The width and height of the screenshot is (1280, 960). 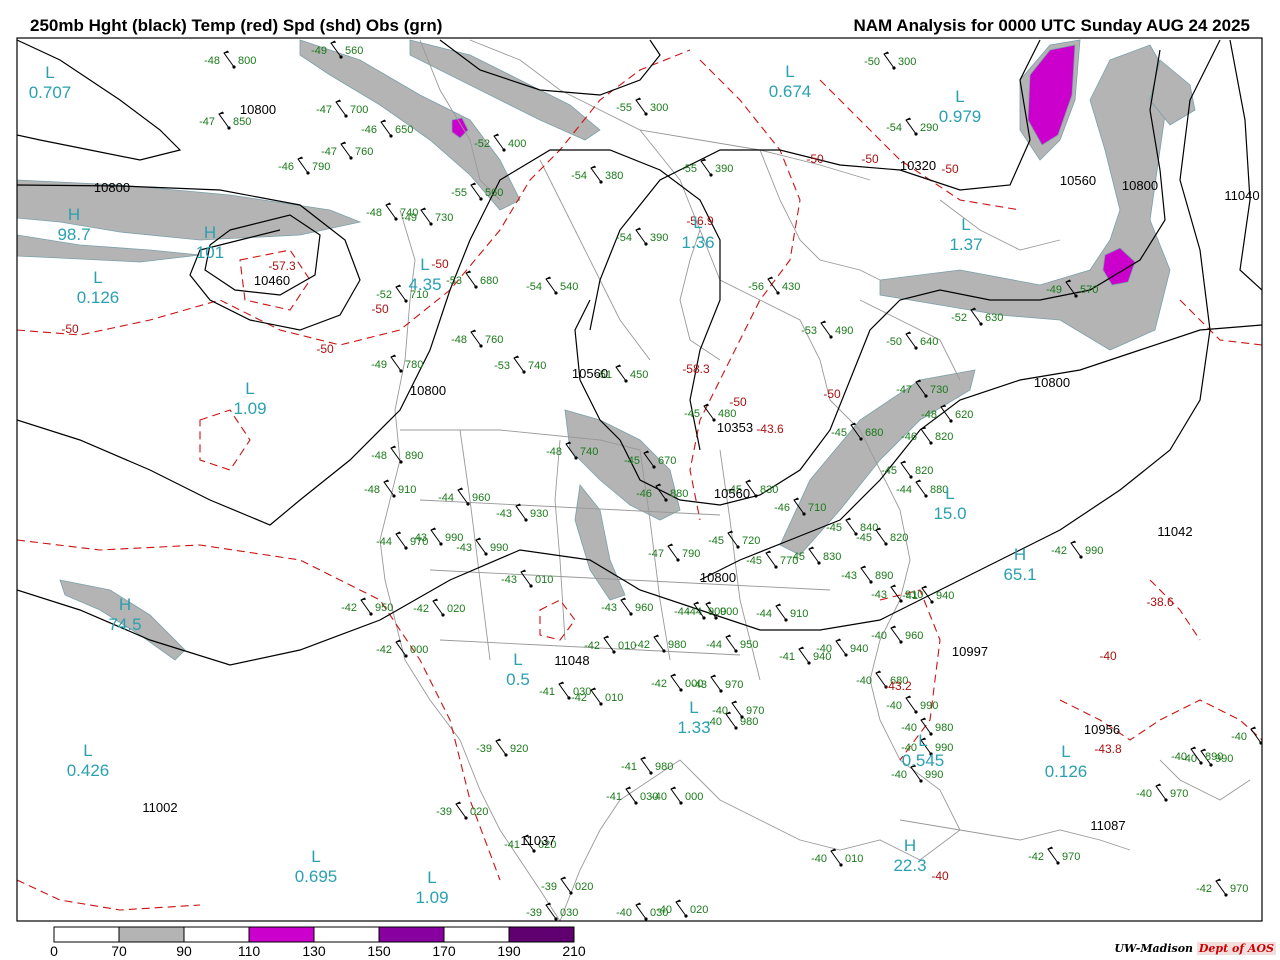 What do you see at coordinates (960, 116) in the screenshot?
I see `center-value-label: 0.979` at bounding box center [960, 116].